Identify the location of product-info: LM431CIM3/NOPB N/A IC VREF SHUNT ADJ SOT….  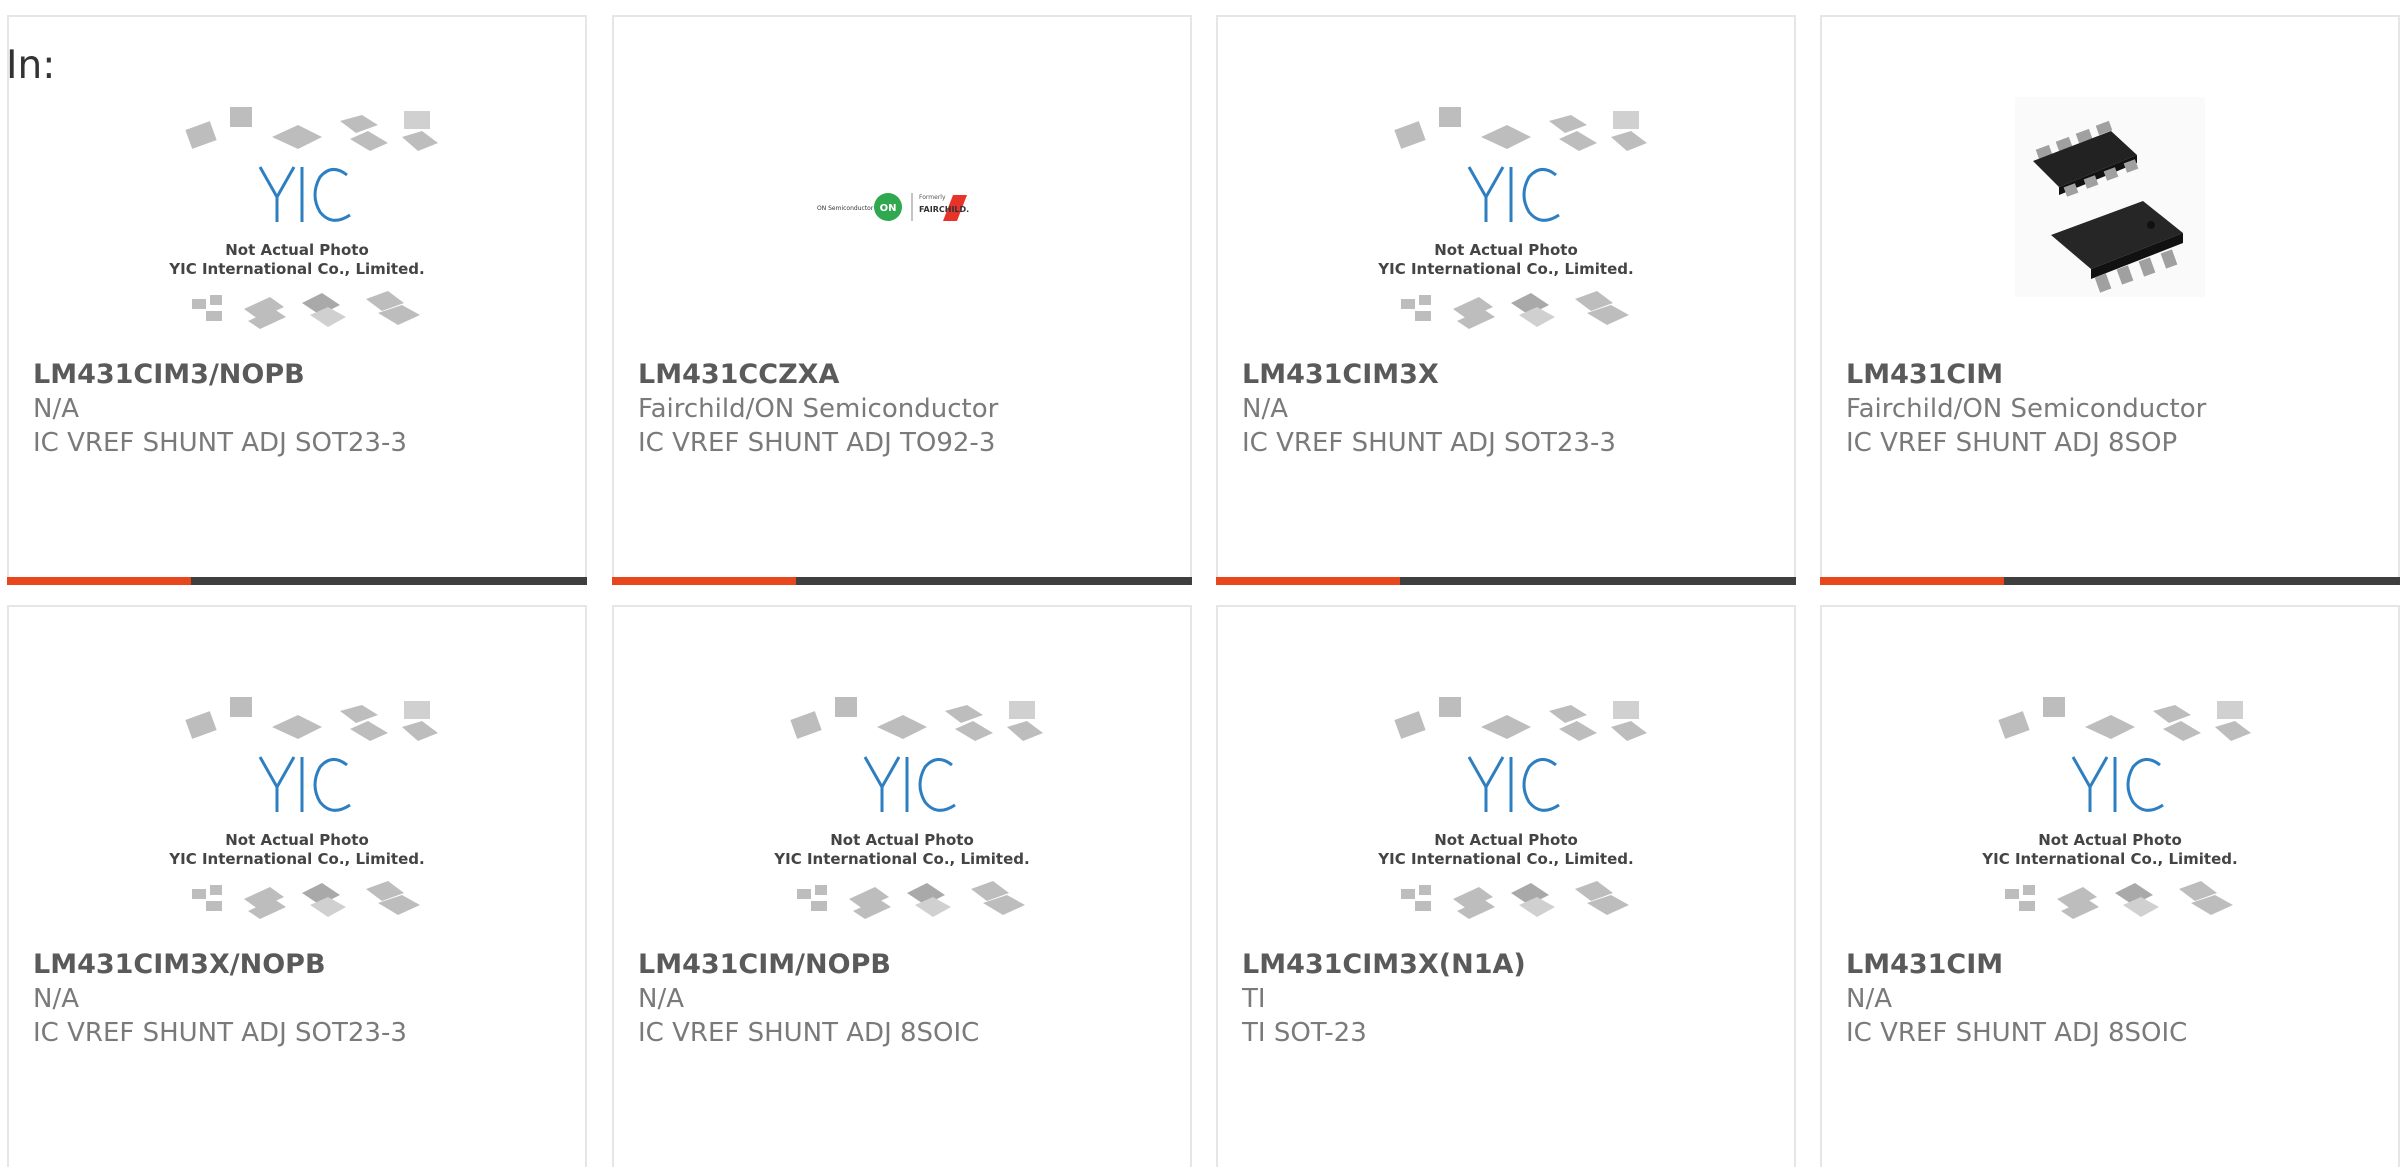
(299, 409).